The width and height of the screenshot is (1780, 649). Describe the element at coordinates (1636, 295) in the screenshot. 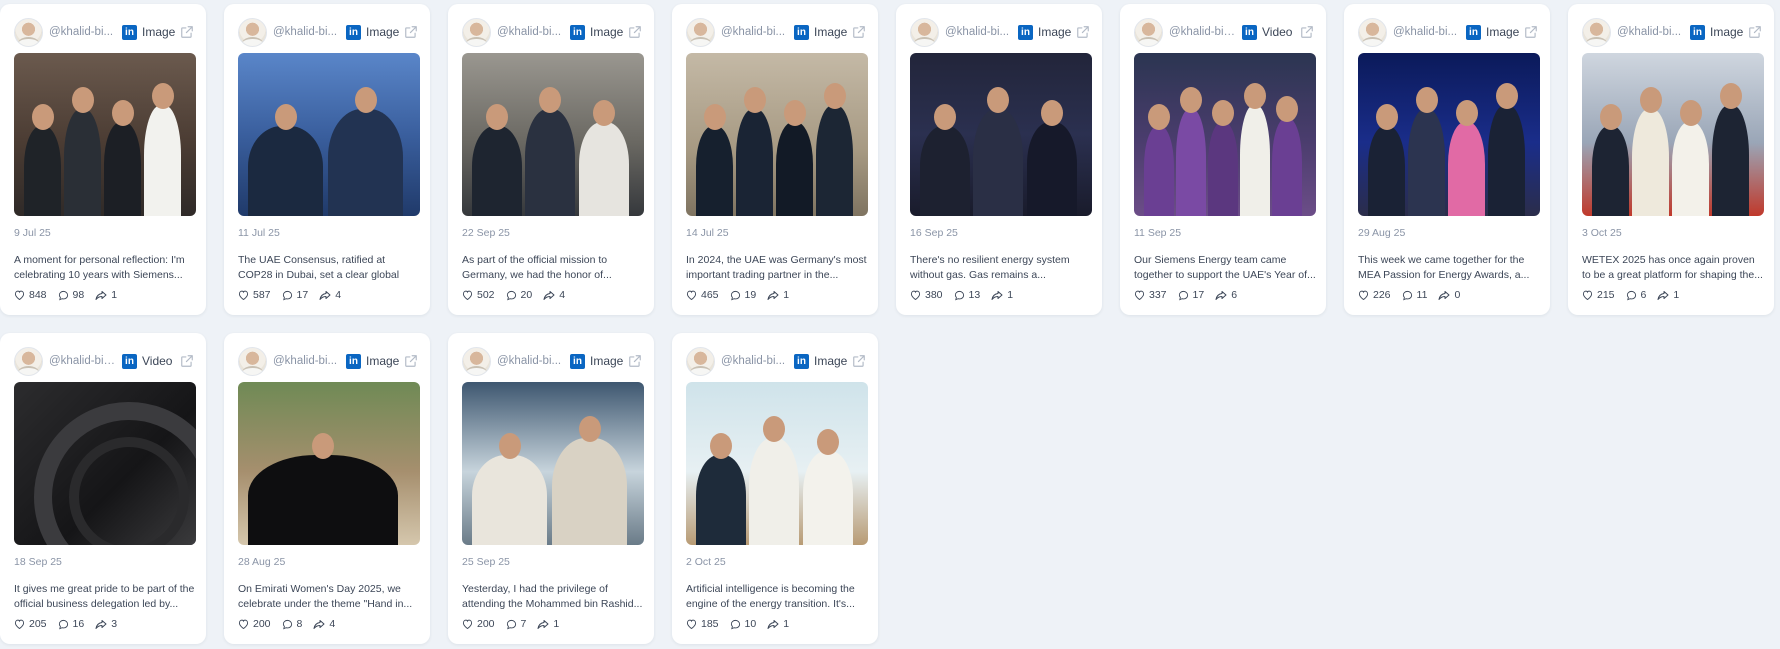

I see `comments-stat: 6` at that location.